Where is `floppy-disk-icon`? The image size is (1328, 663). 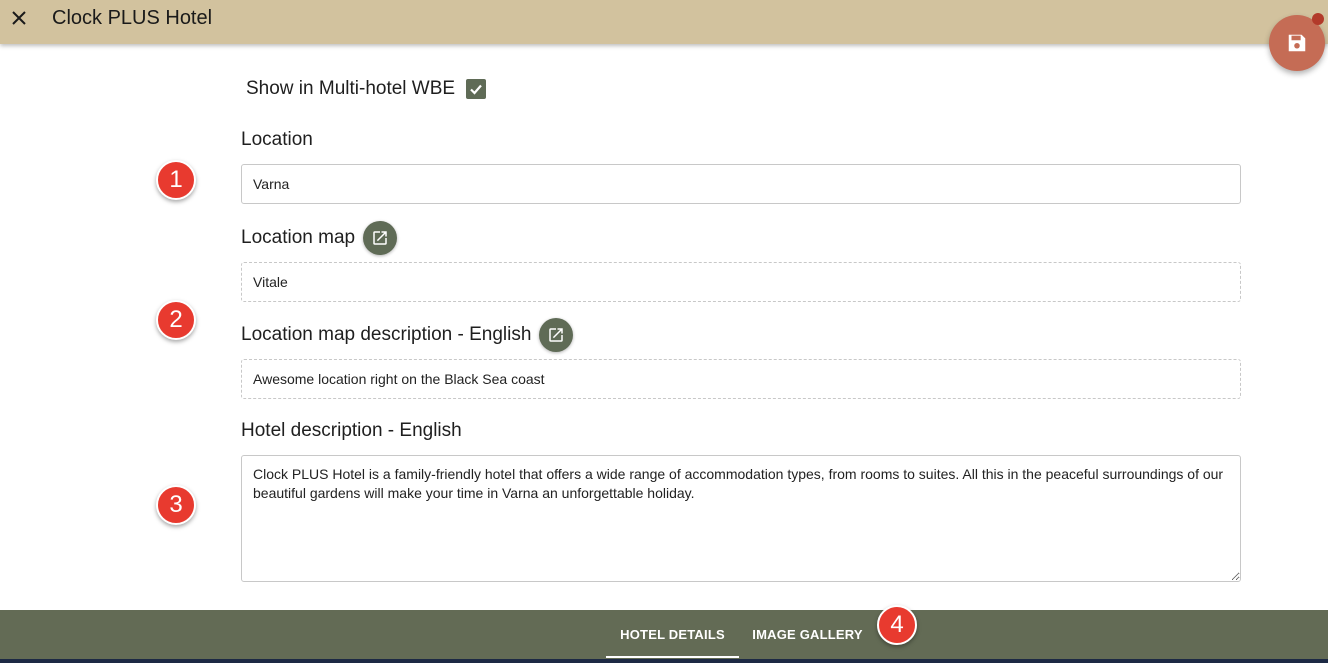
floppy-disk-icon is located at coordinates (1297, 43).